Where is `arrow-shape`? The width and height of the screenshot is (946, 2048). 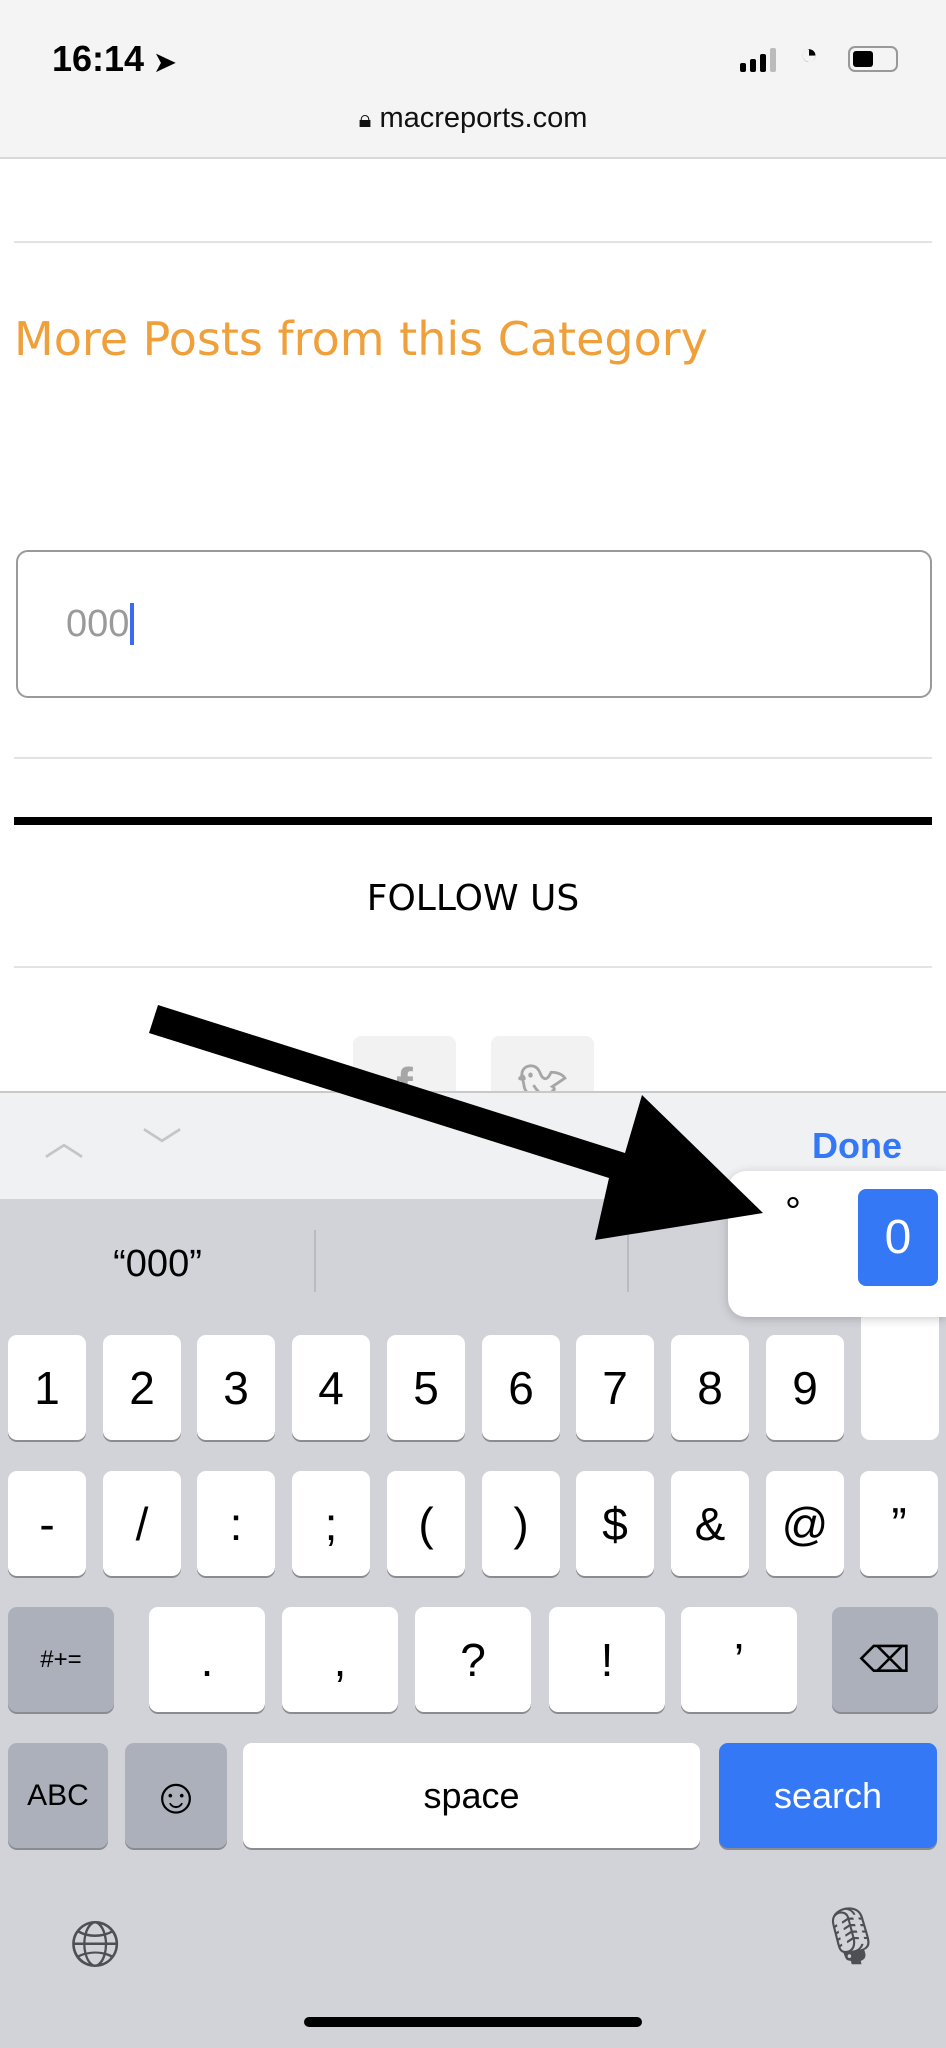 arrow-shape is located at coordinates (456, 1122).